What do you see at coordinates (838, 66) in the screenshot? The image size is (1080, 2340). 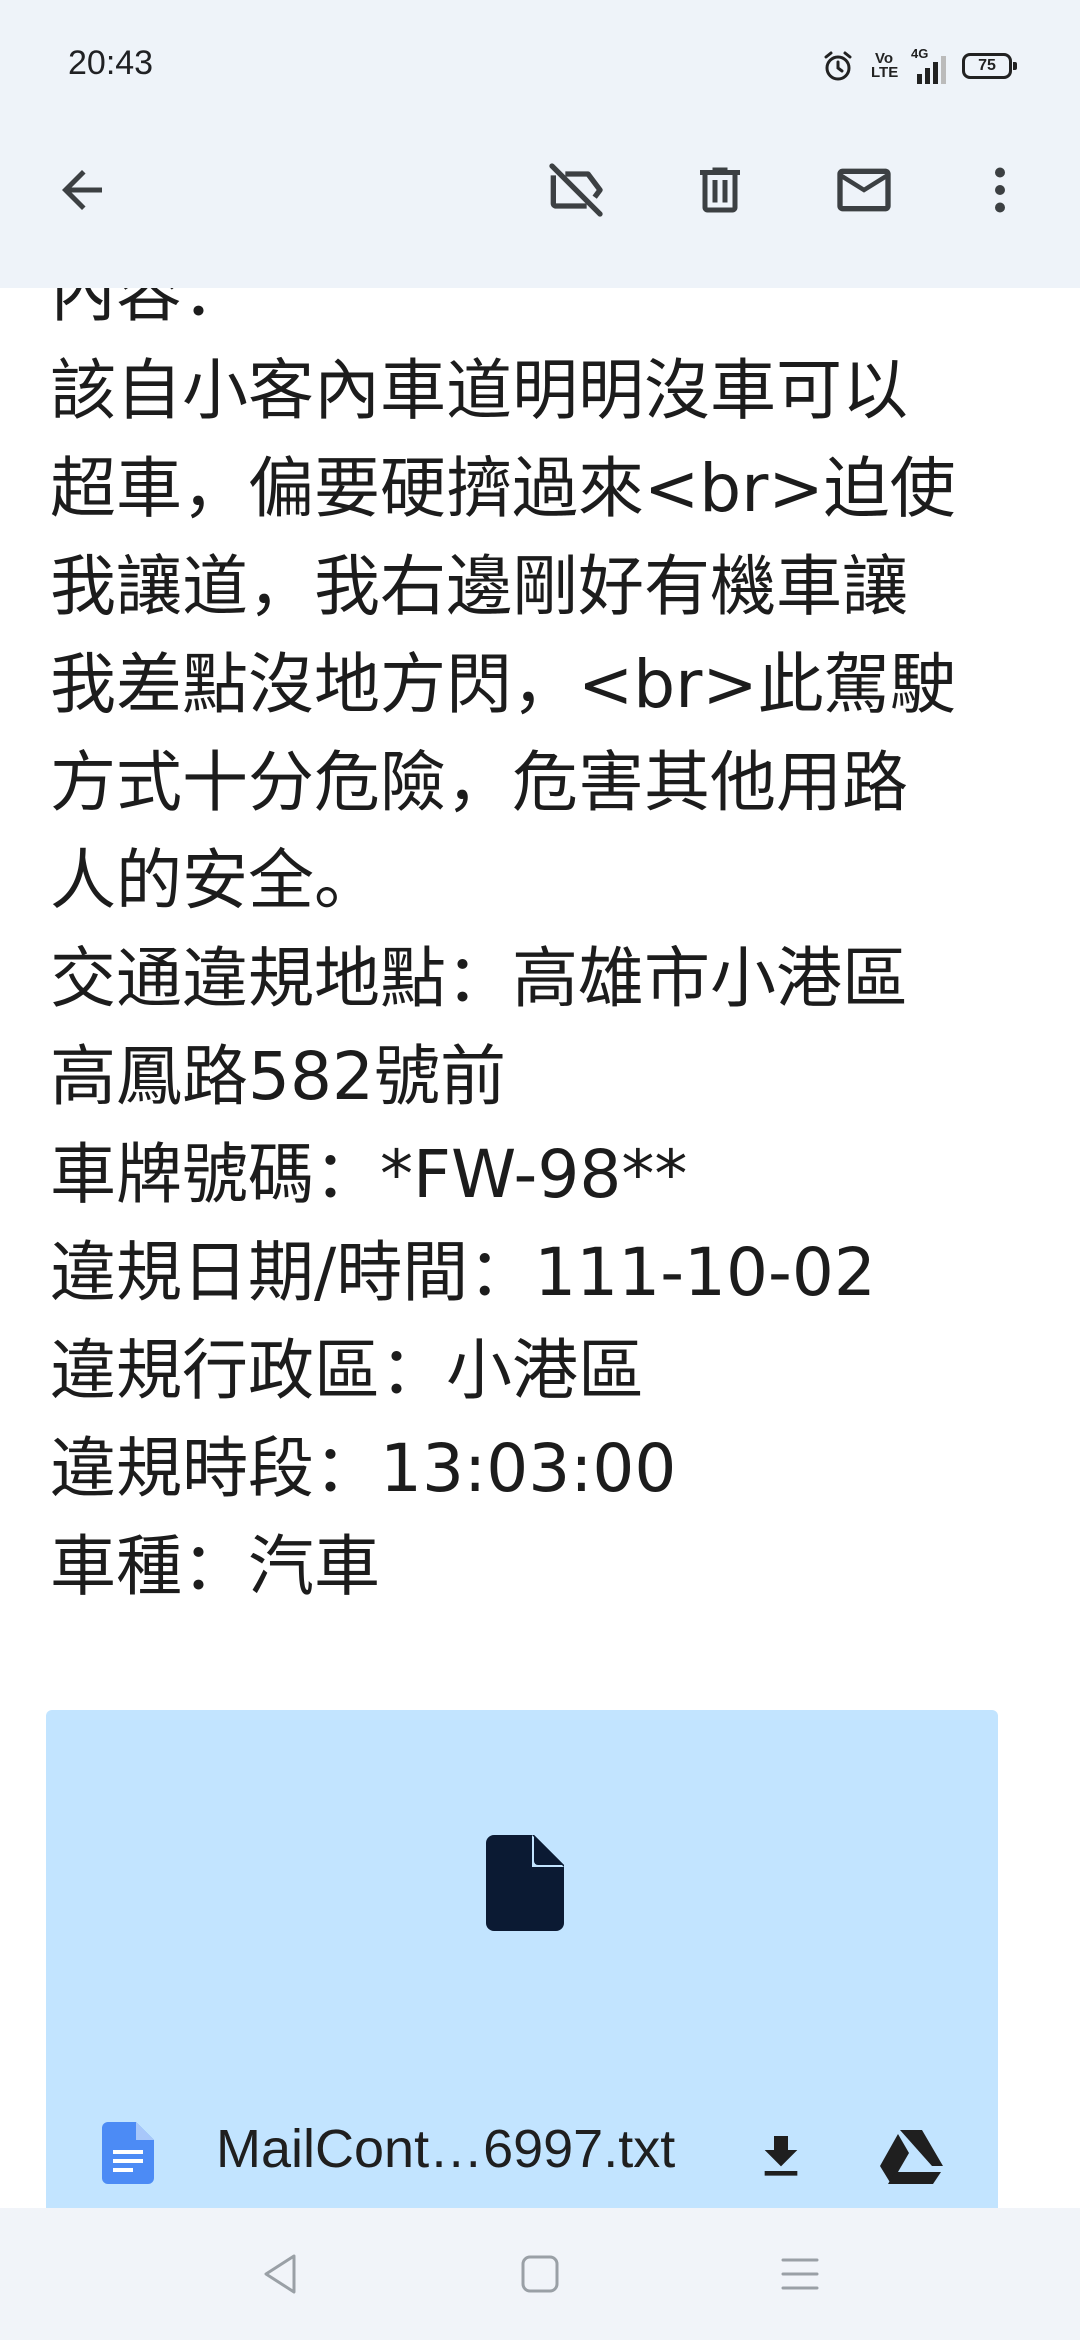 I see `alarm-icon` at bounding box center [838, 66].